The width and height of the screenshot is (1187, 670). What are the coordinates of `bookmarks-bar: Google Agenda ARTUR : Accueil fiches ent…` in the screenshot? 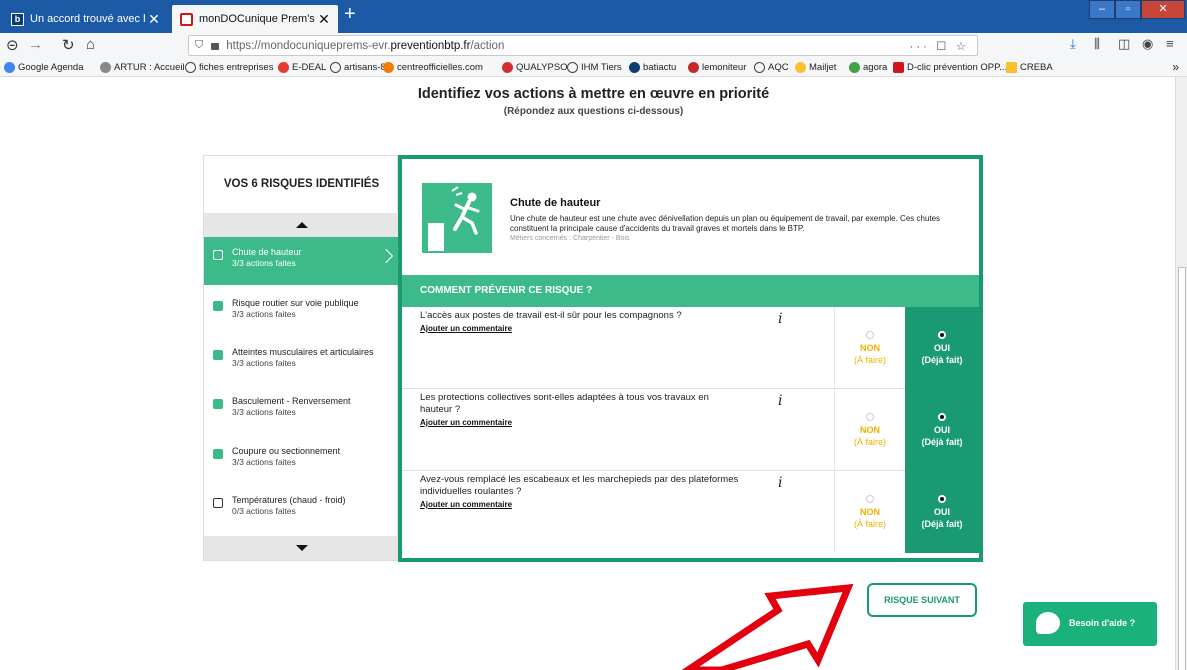 It's located at (593, 68).